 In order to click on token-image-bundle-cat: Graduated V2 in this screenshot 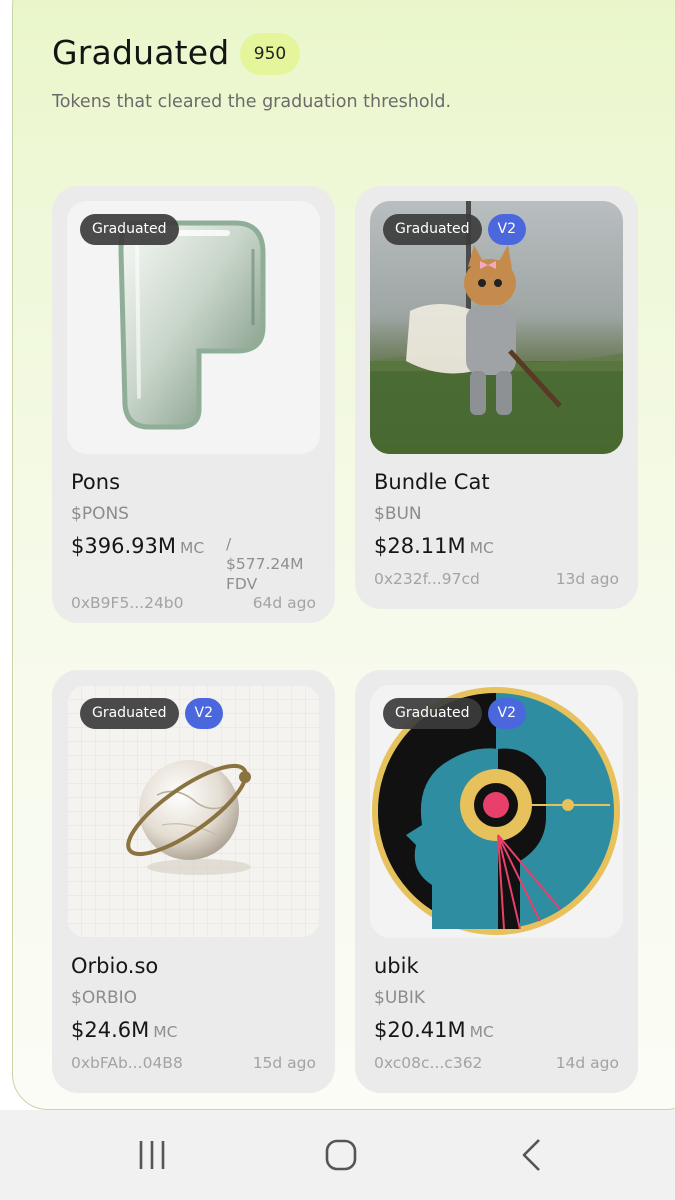, I will do `click(496, 327)`.